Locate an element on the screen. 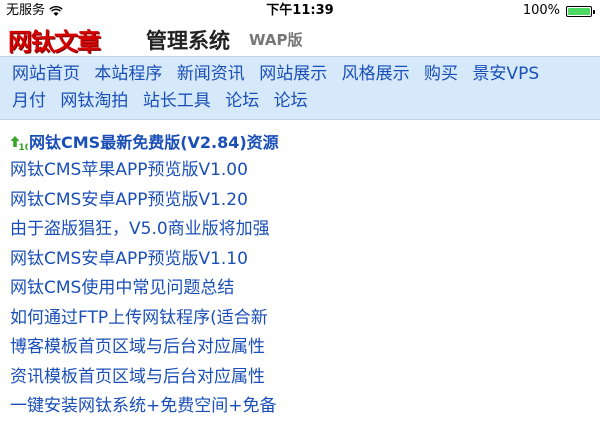 This screenshot has height=422, width=600. site-header: 网钛文章 管理系统 WAP版 is located at coordinates (300, 39).